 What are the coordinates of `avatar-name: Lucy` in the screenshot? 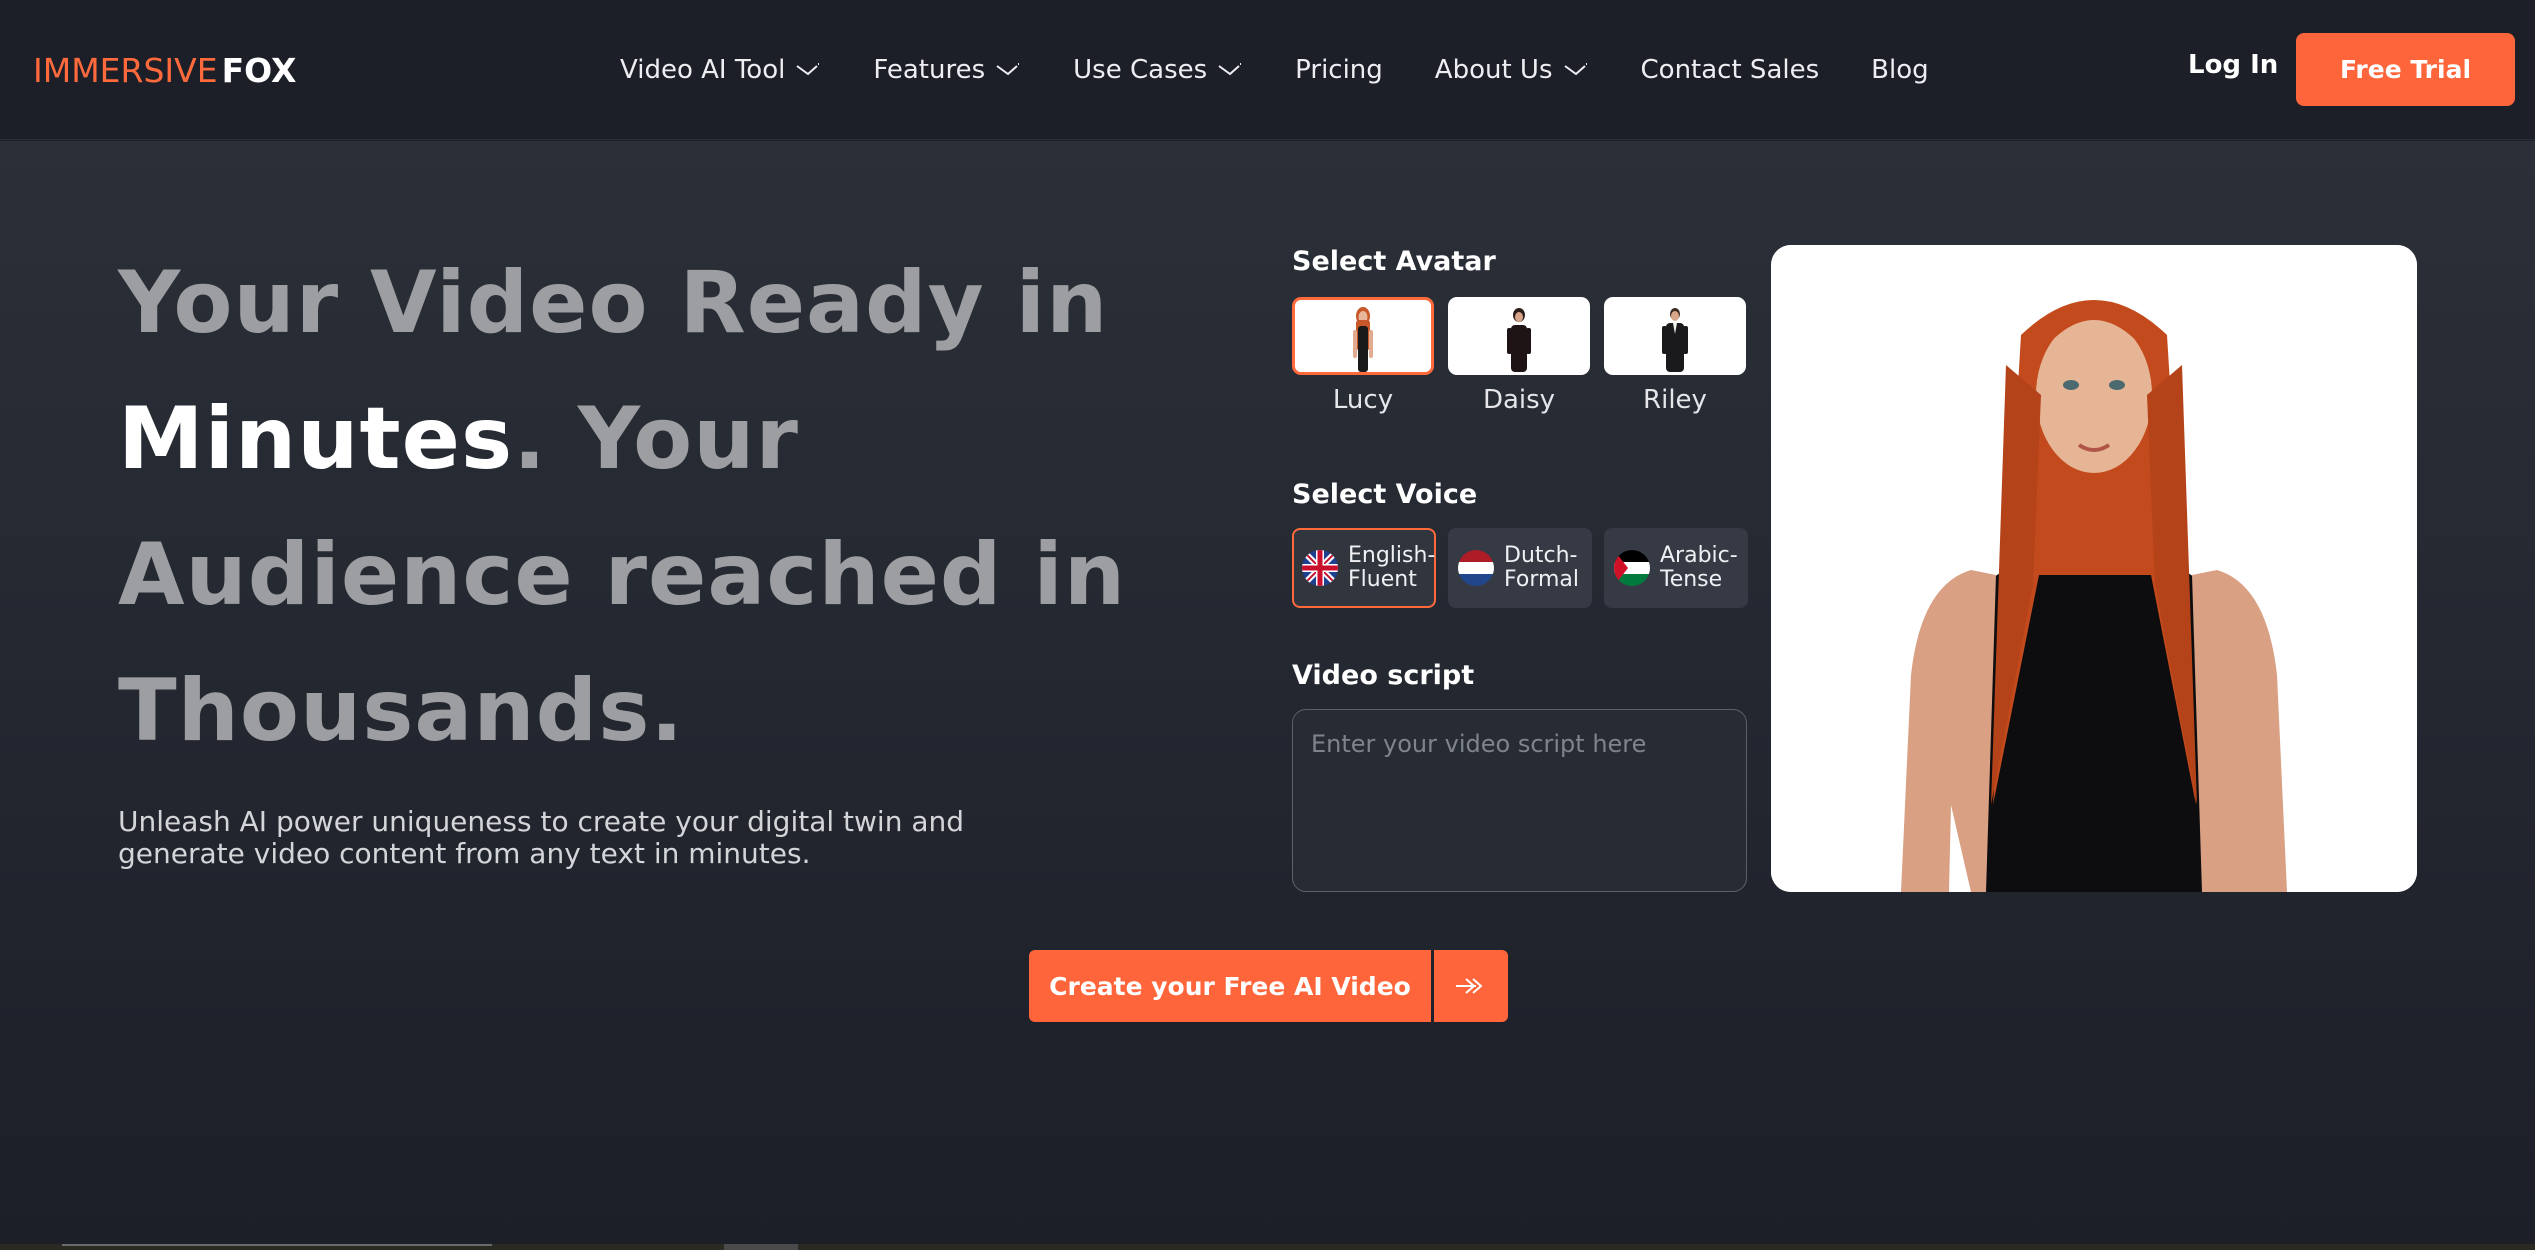 It's located at (1363, 400).